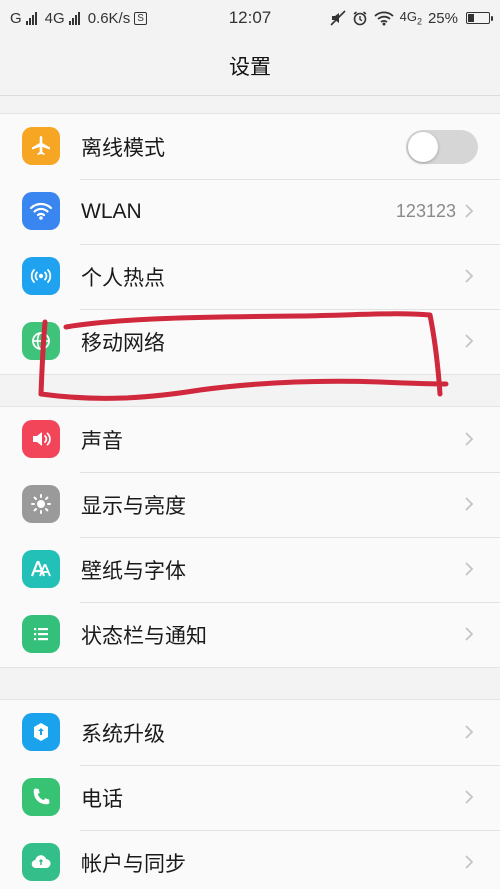  What do you see at coordinates (41, 569) in the screenshot?
I see `font-icon` at bounding box center [41, 569].